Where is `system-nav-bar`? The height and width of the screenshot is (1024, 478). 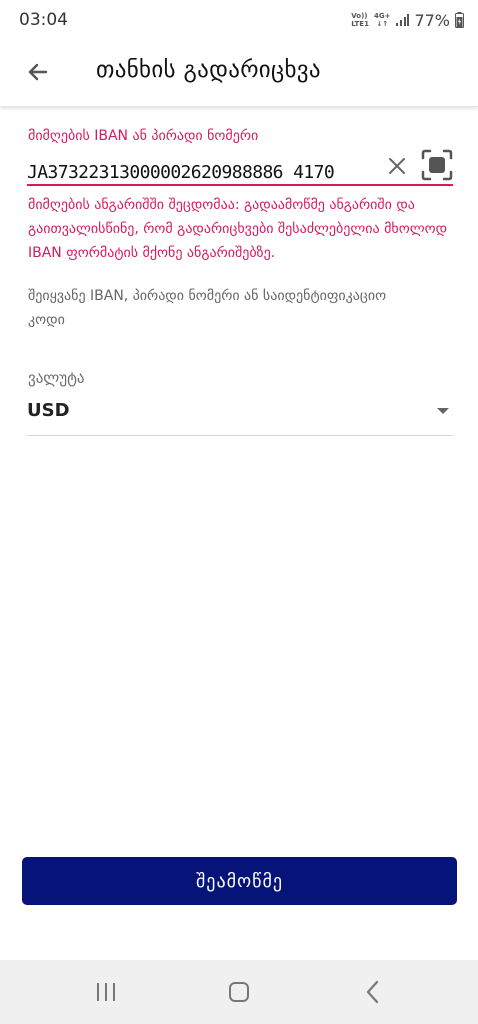 system-nav-bar is located at coordinates (239, 992).